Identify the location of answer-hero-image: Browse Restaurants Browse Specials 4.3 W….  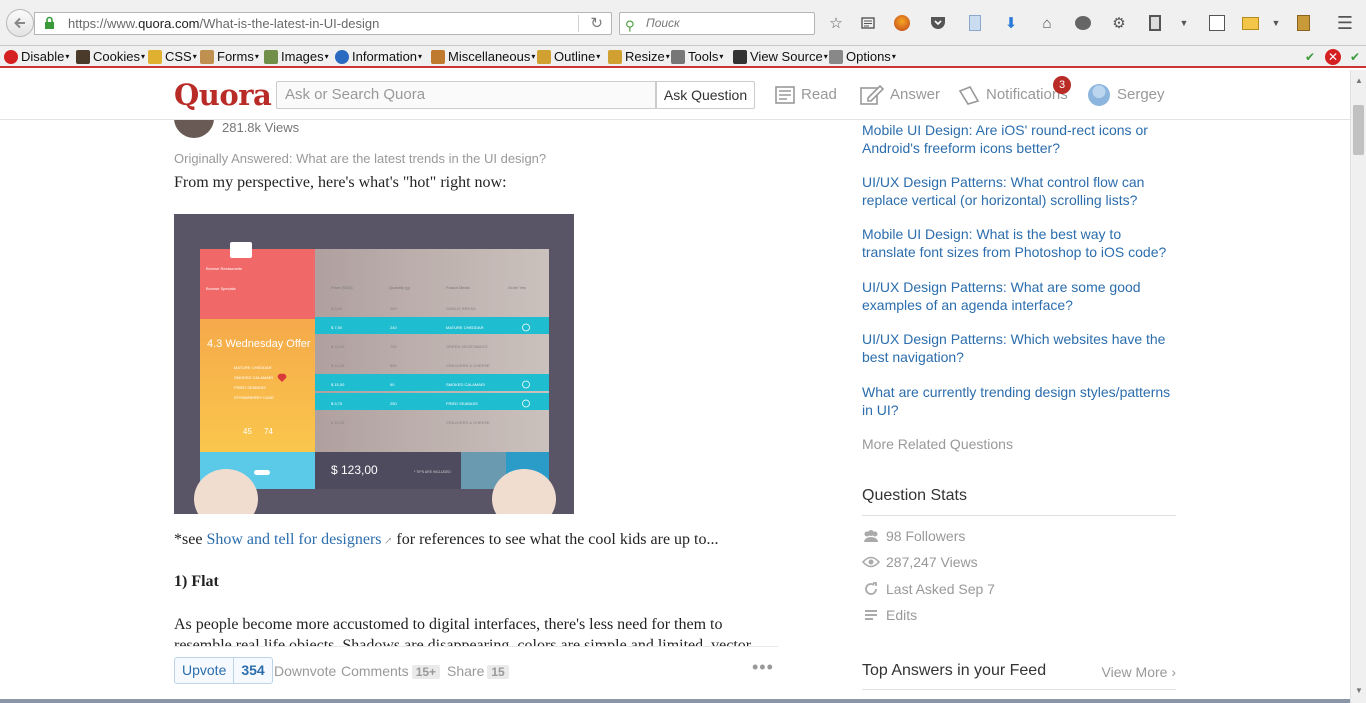
(374, 364).